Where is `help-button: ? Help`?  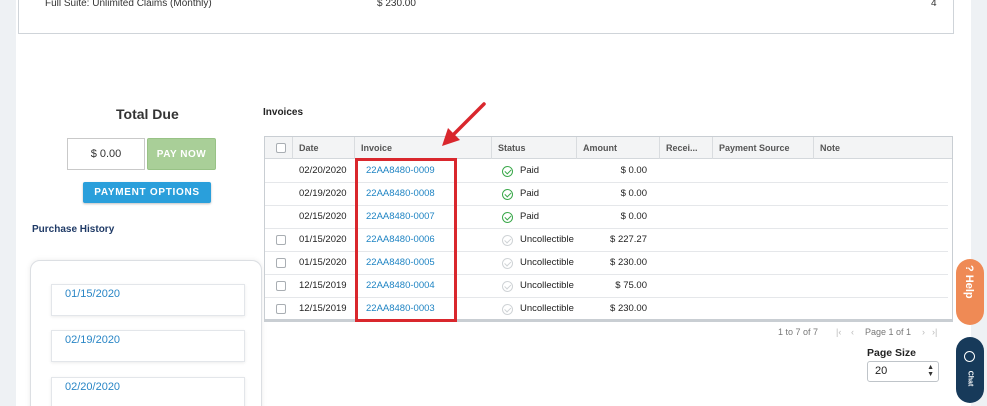 help-button: ? Help is located at coordinates (970, 292).